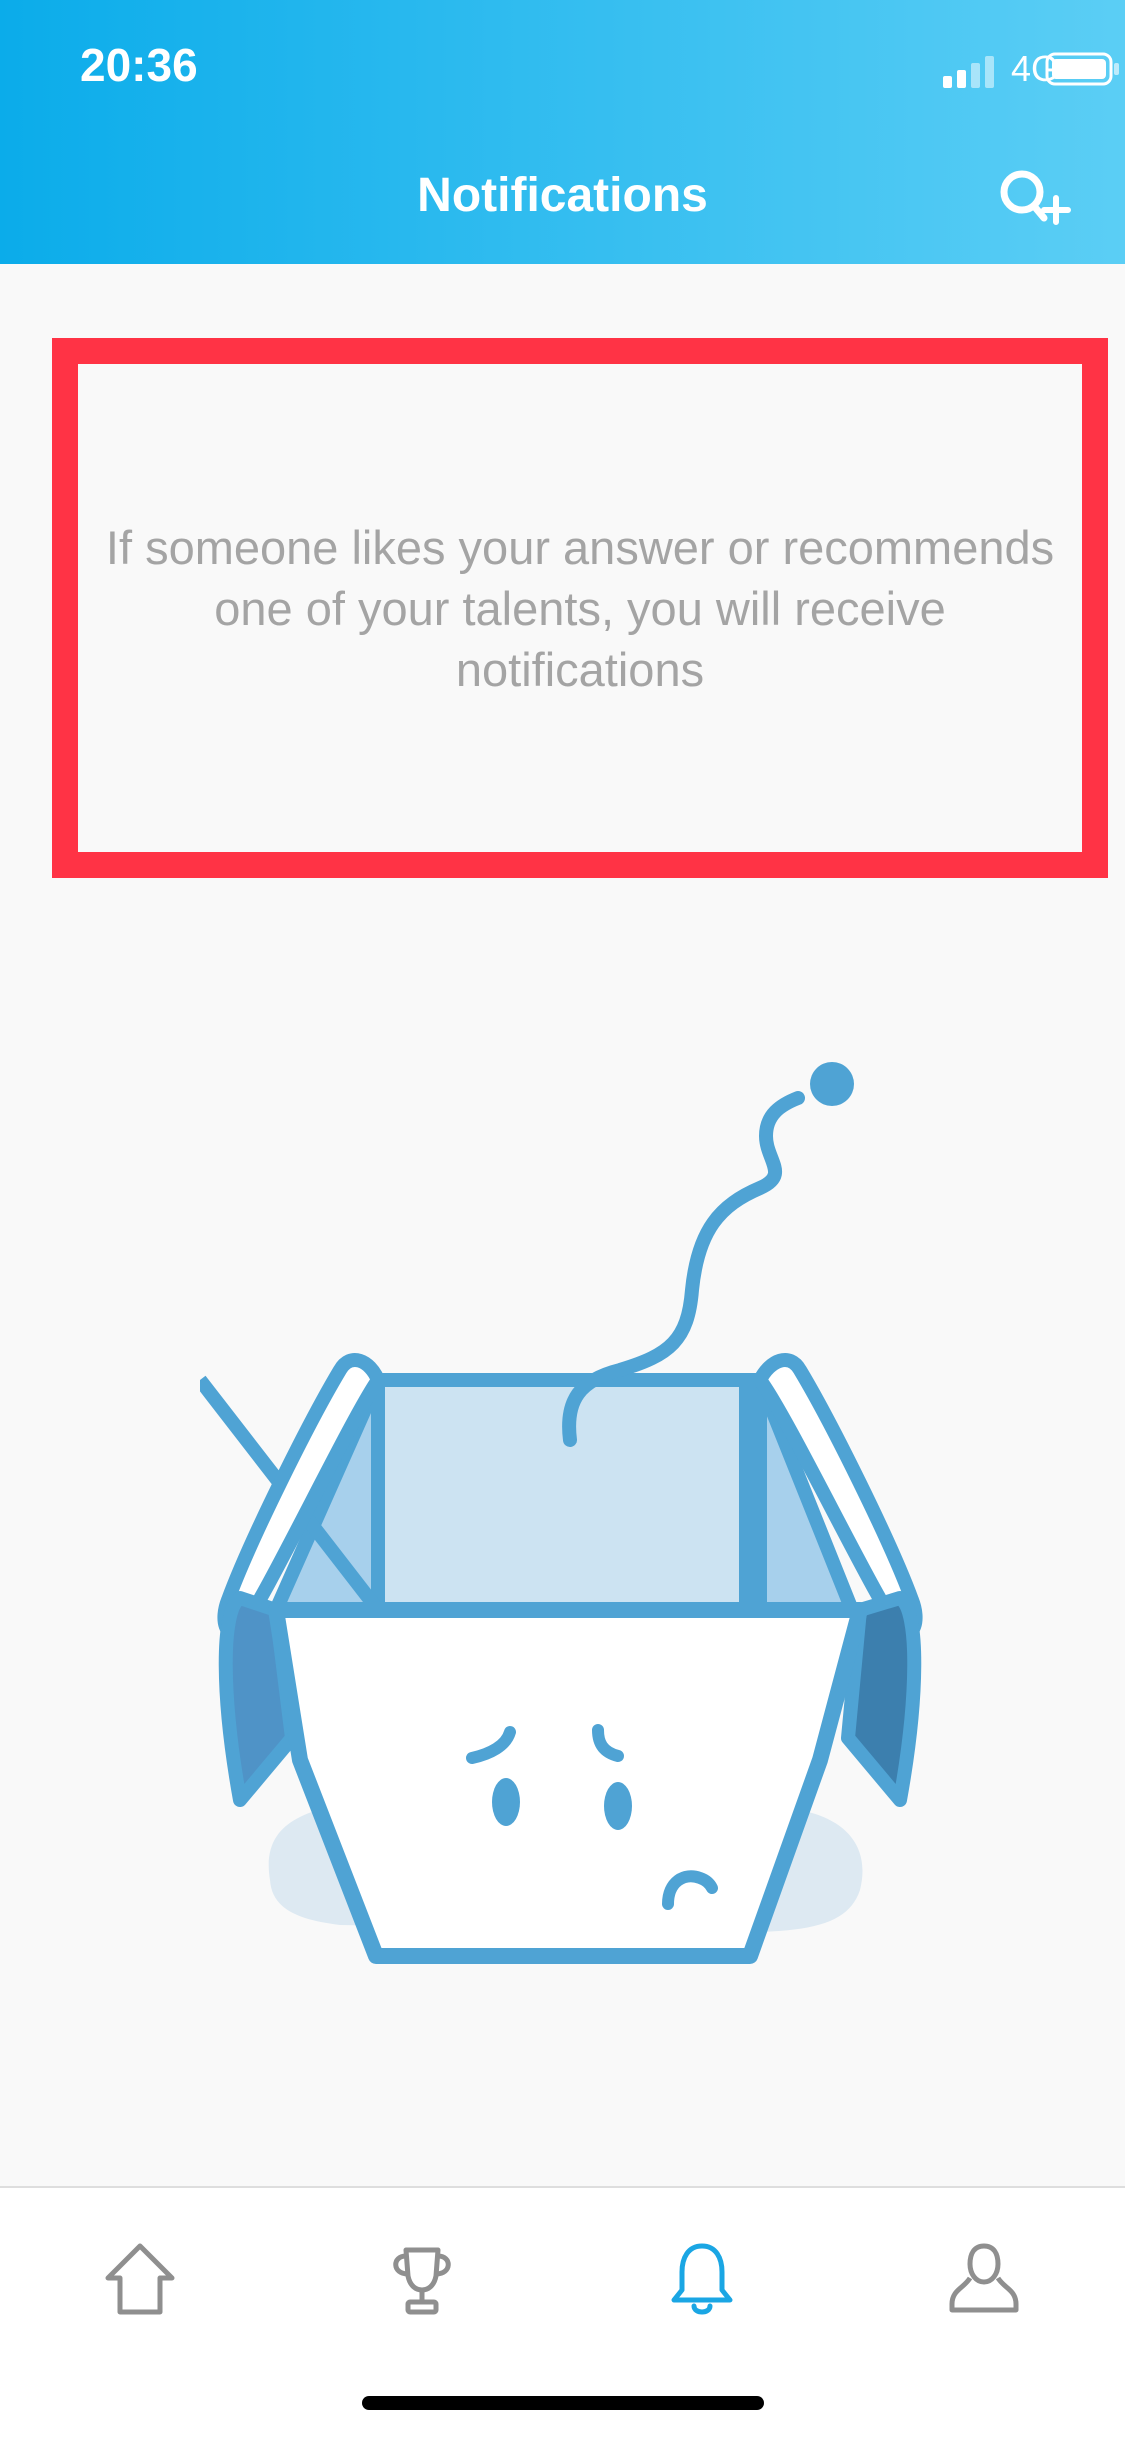 This screenshot has height=2438, width=1125. What do you see at coordinates (1082, 69) in the screenshot?
I see `battery-icon` at bounding box center [1082, 69].